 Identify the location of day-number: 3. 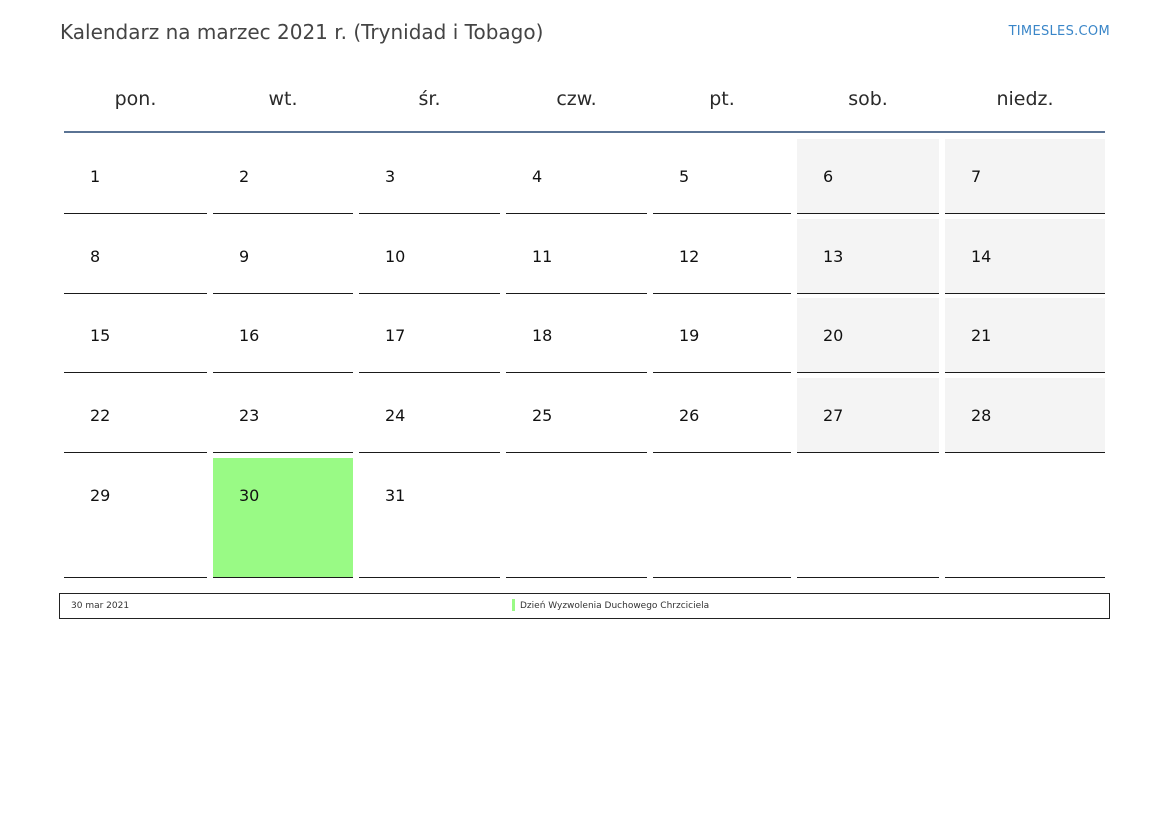
(390, 176).